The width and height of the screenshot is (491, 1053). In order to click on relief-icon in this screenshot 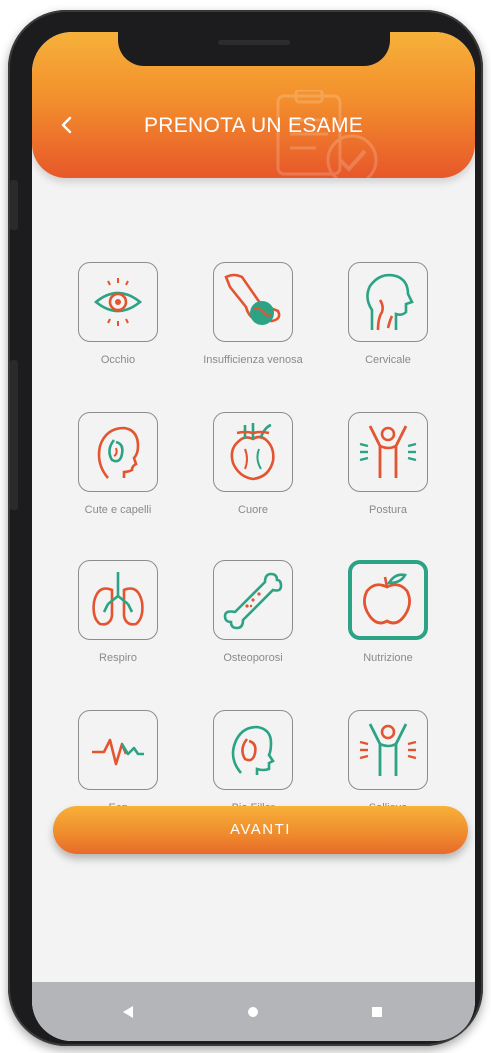, I will do `click(388, 749)`.